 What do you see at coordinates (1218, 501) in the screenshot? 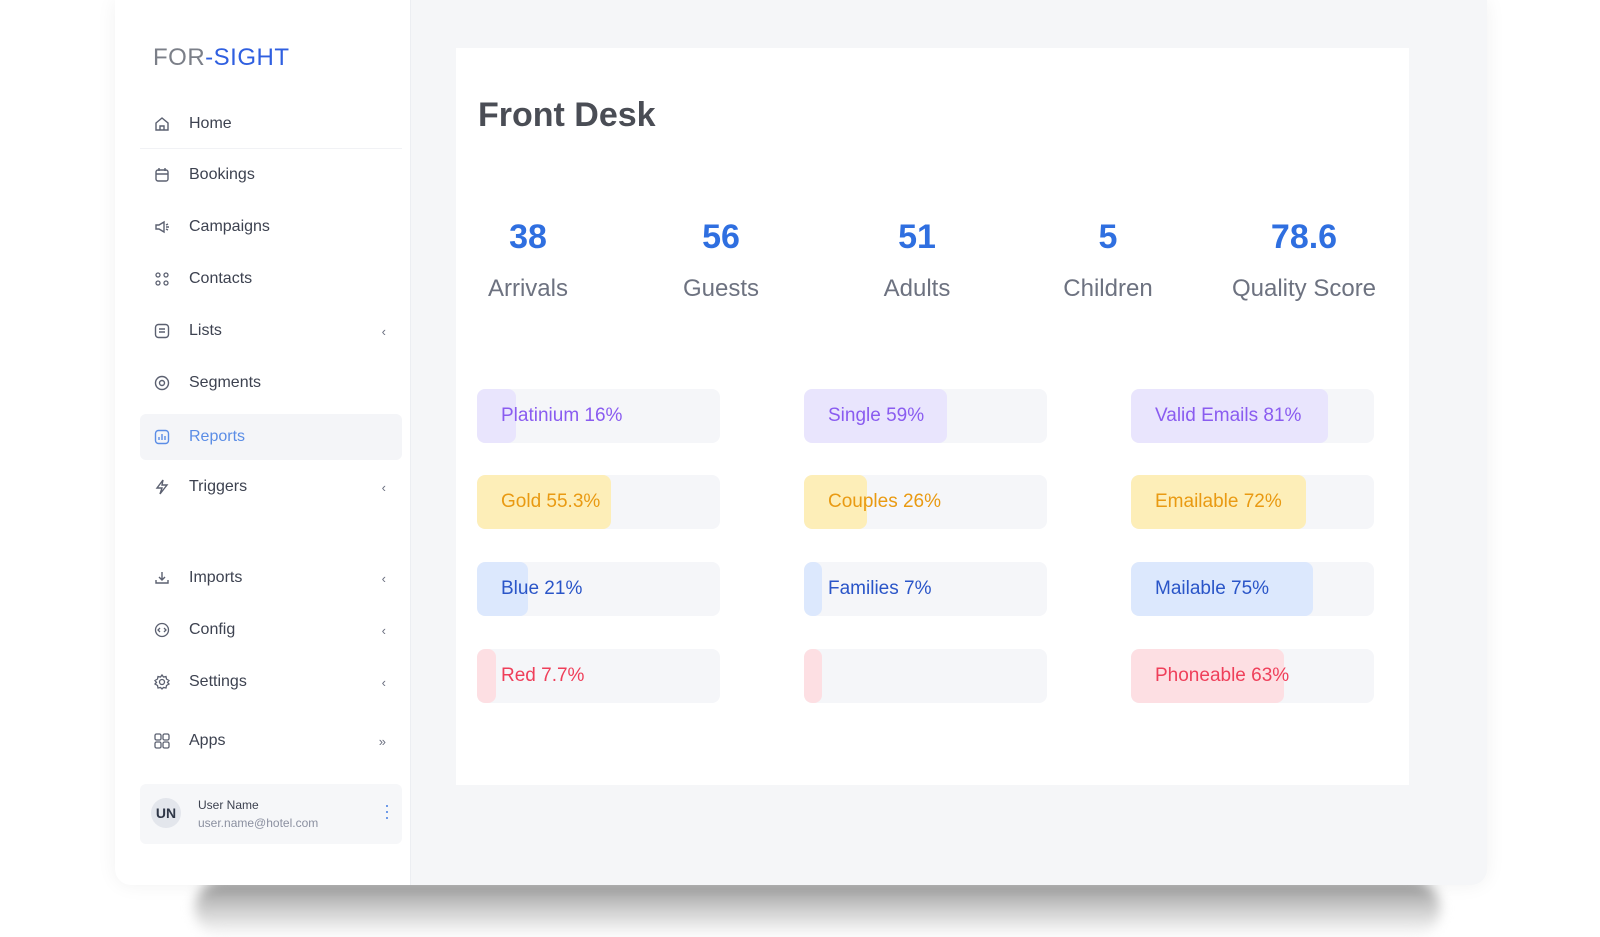
I see `percentage-bar-label: Emailable 72%` at bounding box center [1218, 501].